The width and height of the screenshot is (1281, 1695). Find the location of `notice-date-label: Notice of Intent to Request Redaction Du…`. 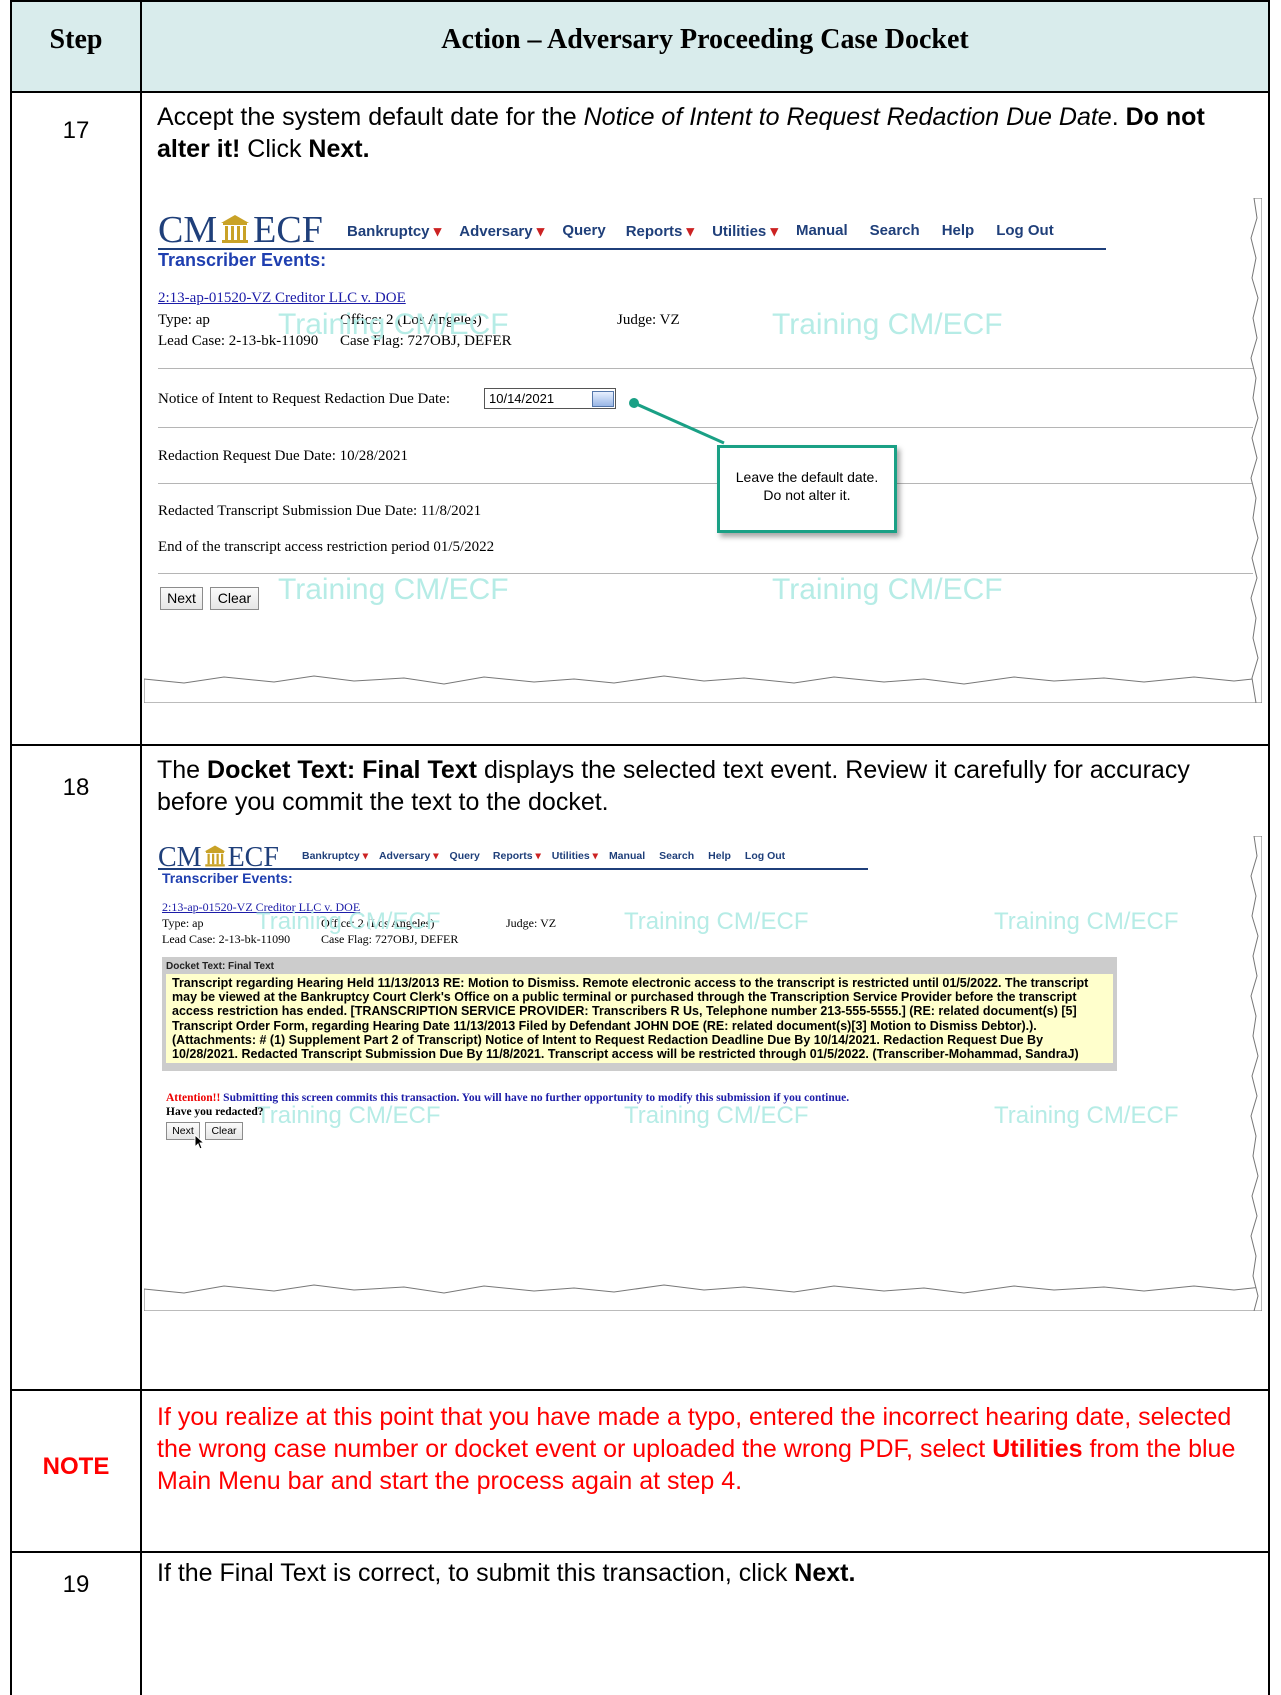

notice-date-label: Notice of Intent to Request Redaction Du… is located at coordinates (304, 399).